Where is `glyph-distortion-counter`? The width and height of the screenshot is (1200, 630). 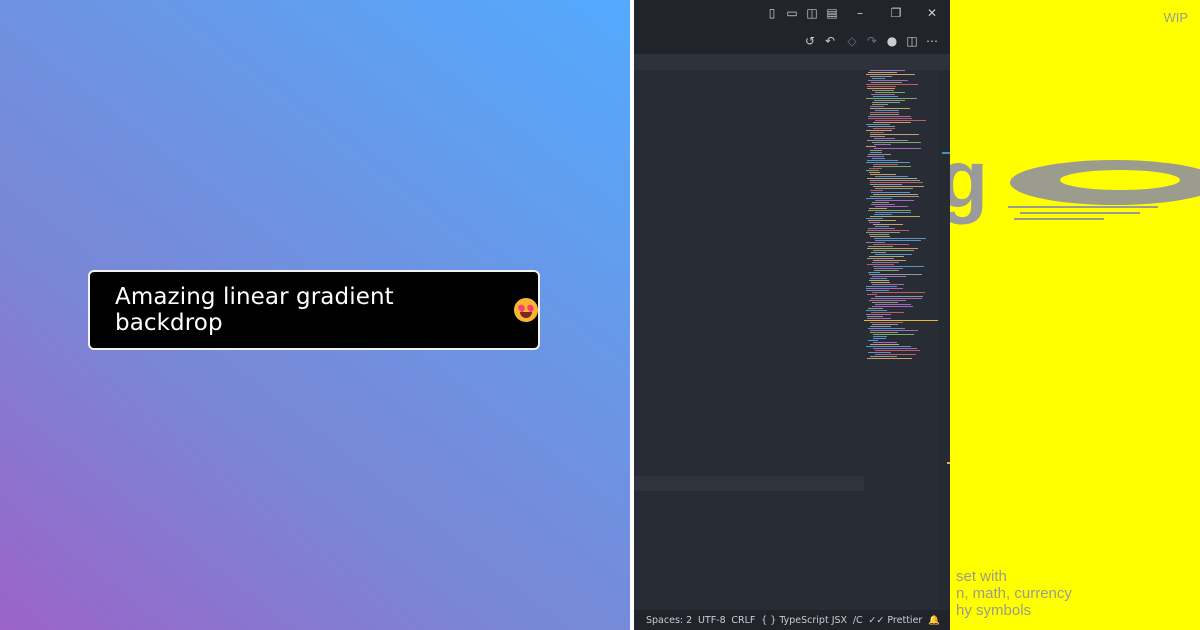
glyph-distortion-counter is located at coordinates (1120, 180).